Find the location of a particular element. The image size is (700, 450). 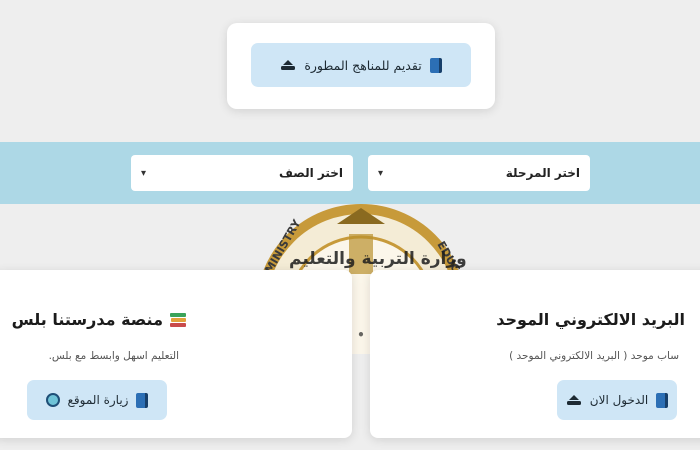

visit-site-label: زيارة الموقع is located at coordinates (98, 400).